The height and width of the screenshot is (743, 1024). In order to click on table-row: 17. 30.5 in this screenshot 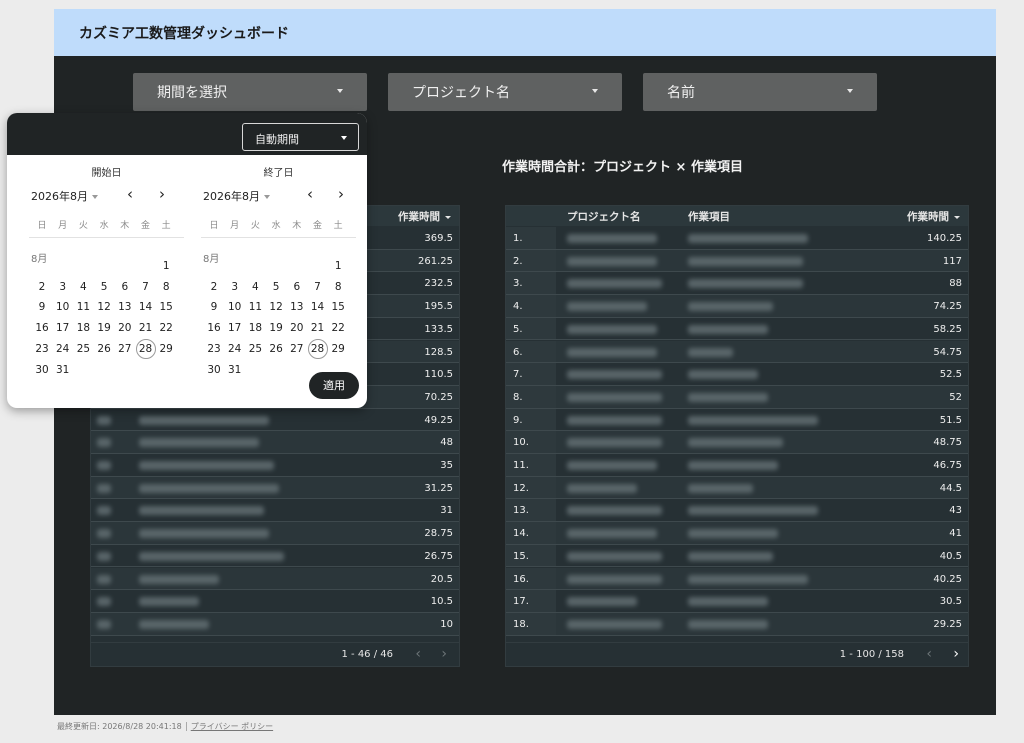, I will do `click(737, 601)`.